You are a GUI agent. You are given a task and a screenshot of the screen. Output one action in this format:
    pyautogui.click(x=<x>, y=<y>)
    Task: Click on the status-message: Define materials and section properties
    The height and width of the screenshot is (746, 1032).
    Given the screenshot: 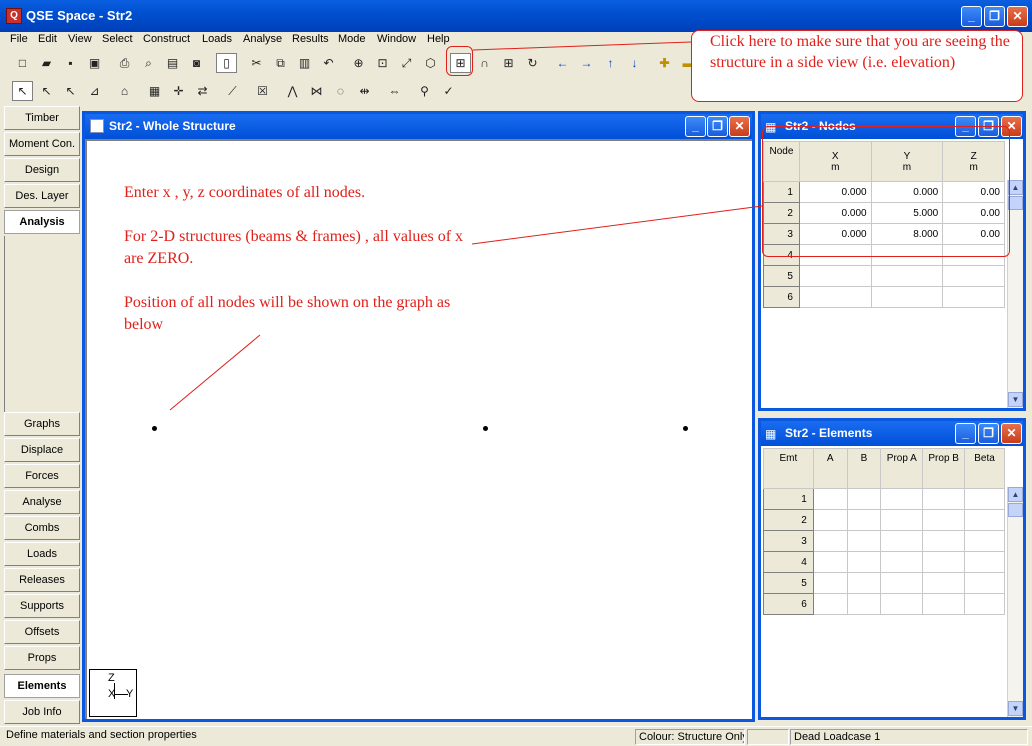 What is the action you would take?
    pyautogui.click(x=101, y=735)
    